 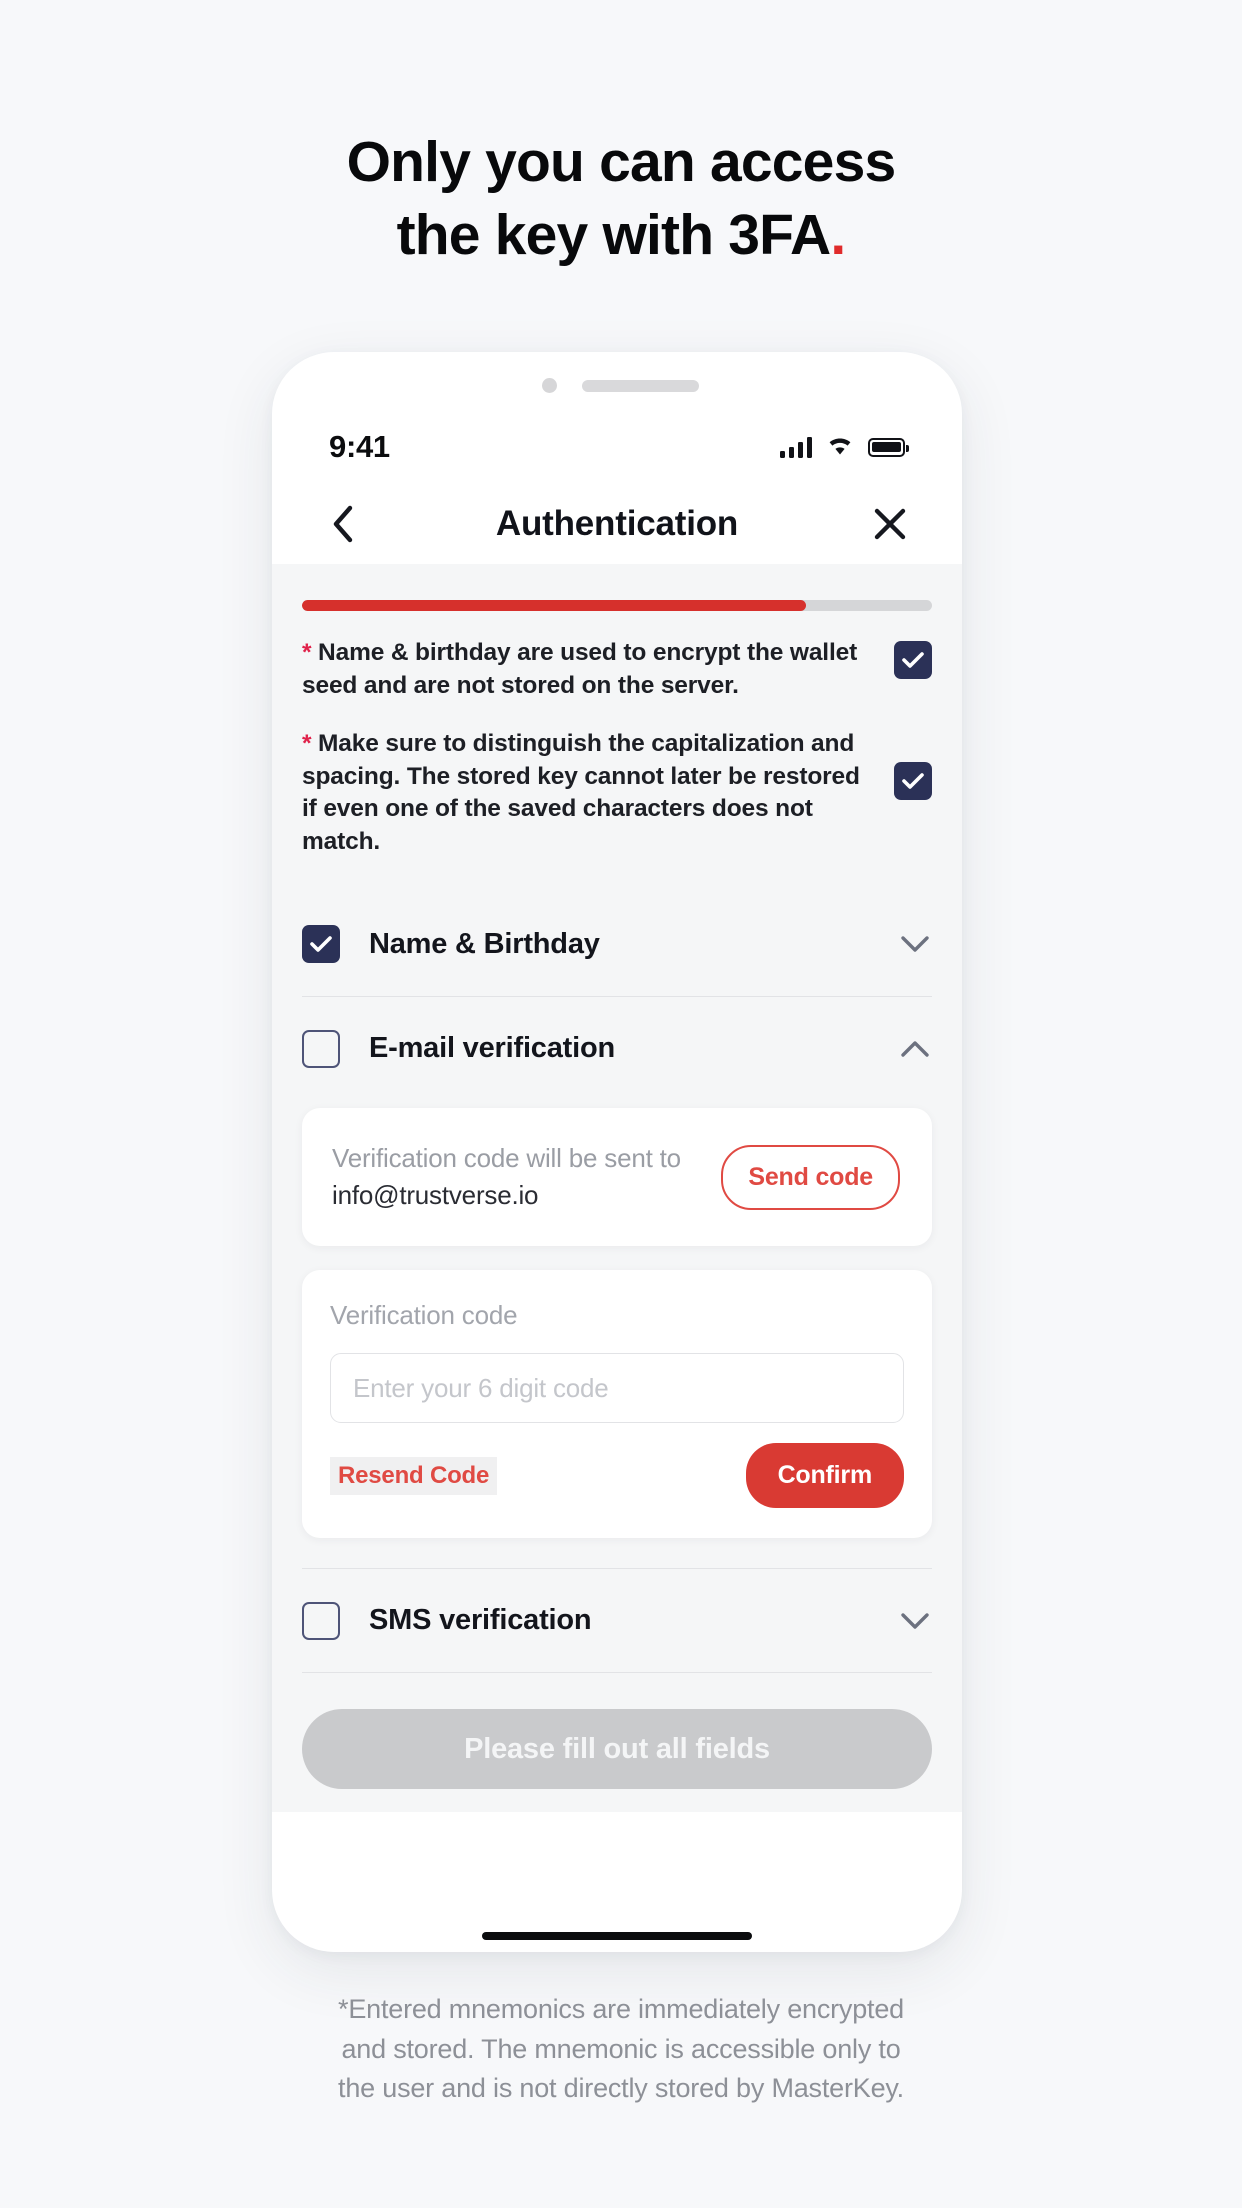 What do you see at coordinates (888, 447) in the screenshot?
I see `battery-icon` at bounding box center [888, 447].